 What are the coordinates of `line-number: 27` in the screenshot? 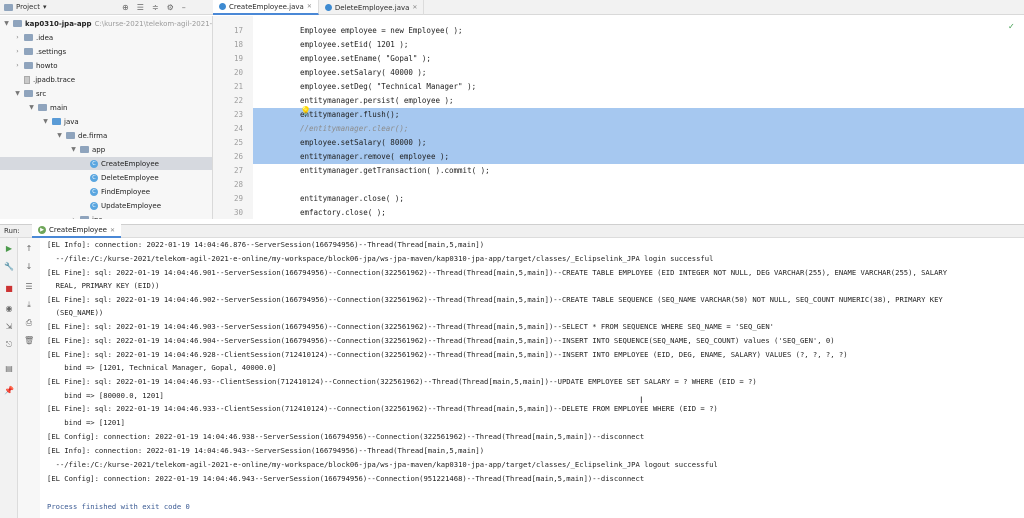 It's located at (238, 170).